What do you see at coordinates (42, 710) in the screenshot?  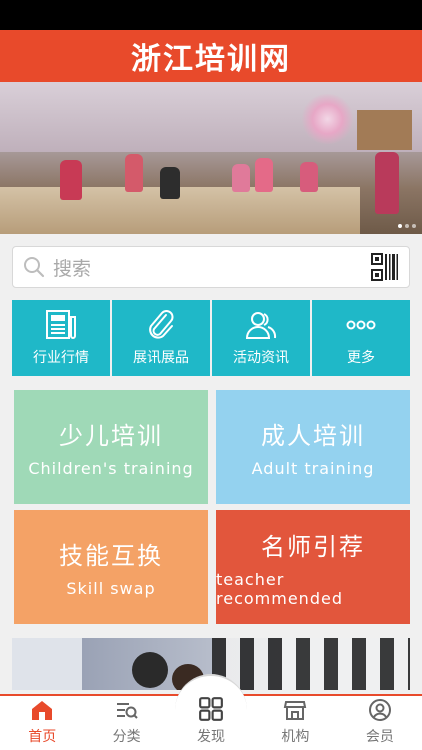 I see `home-icon` at bounding box center [42, 710].